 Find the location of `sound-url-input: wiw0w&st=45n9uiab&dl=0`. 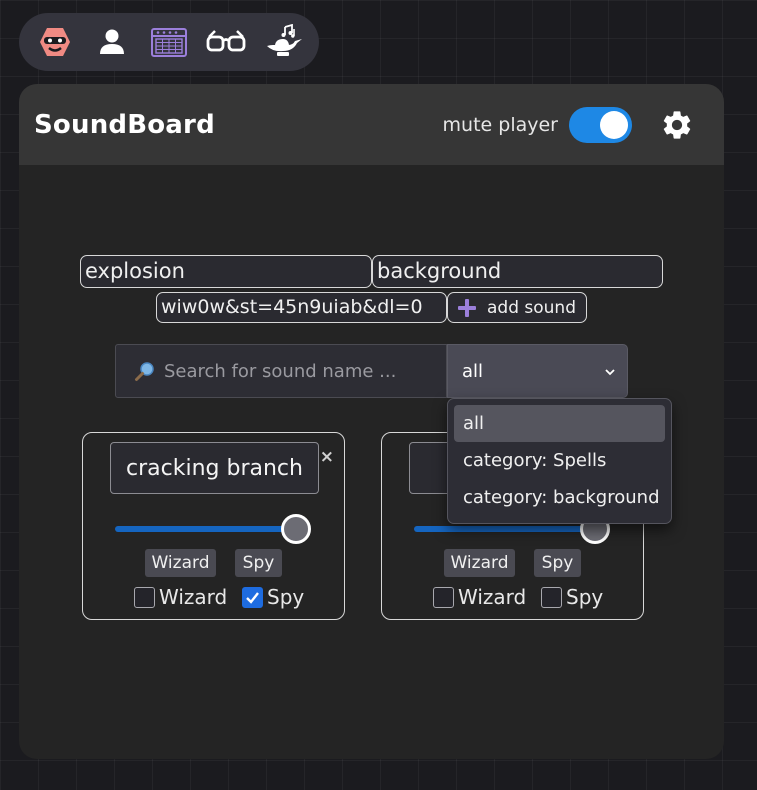

sound-url-input: wiw0w&st=45n9uiab&dl=0 is located at coordinates (301, 307).